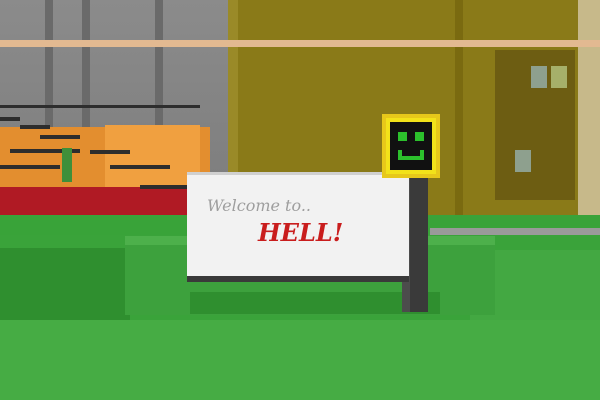  I want to click on distant-building, so click(535, 125).